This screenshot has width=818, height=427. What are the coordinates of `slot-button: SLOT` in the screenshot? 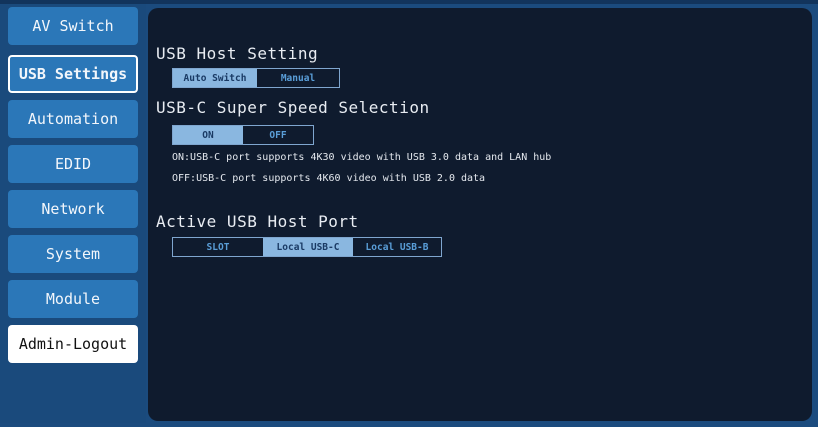 It's located at (218, 247).